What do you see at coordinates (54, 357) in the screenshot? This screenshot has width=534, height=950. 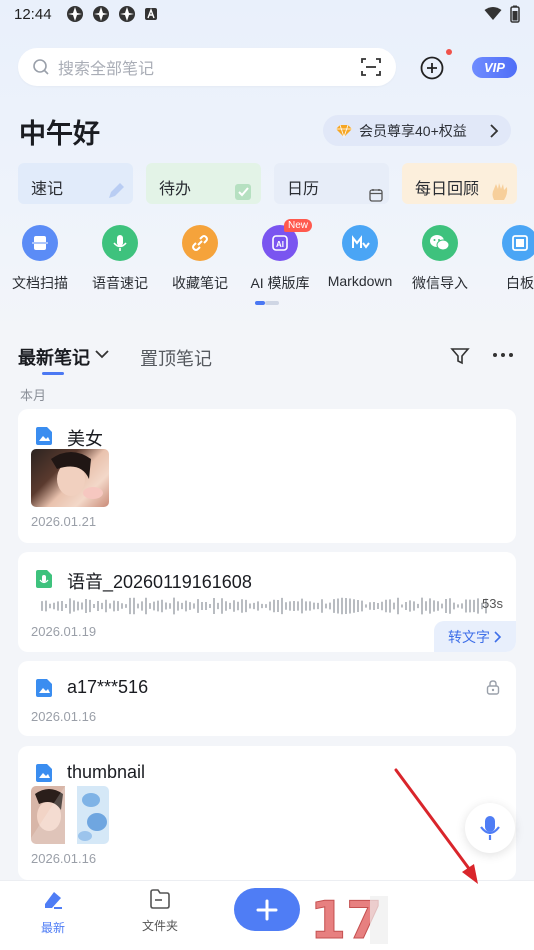 I see `tab-latest-notes: 最新笔记` at bounding box center [54, 357].